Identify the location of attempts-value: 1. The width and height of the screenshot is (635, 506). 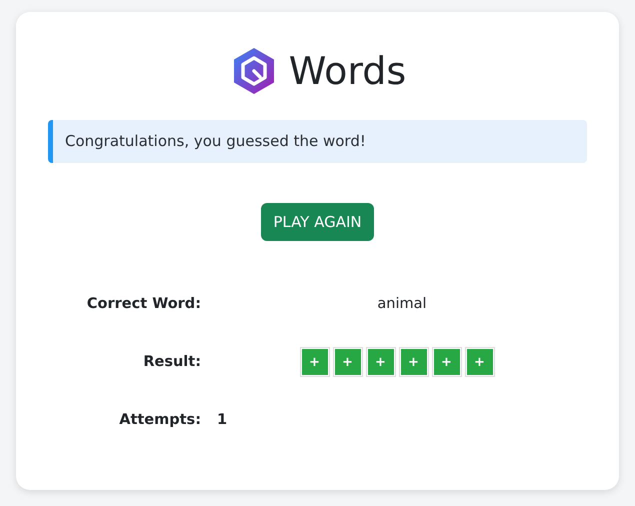
(222, 420).